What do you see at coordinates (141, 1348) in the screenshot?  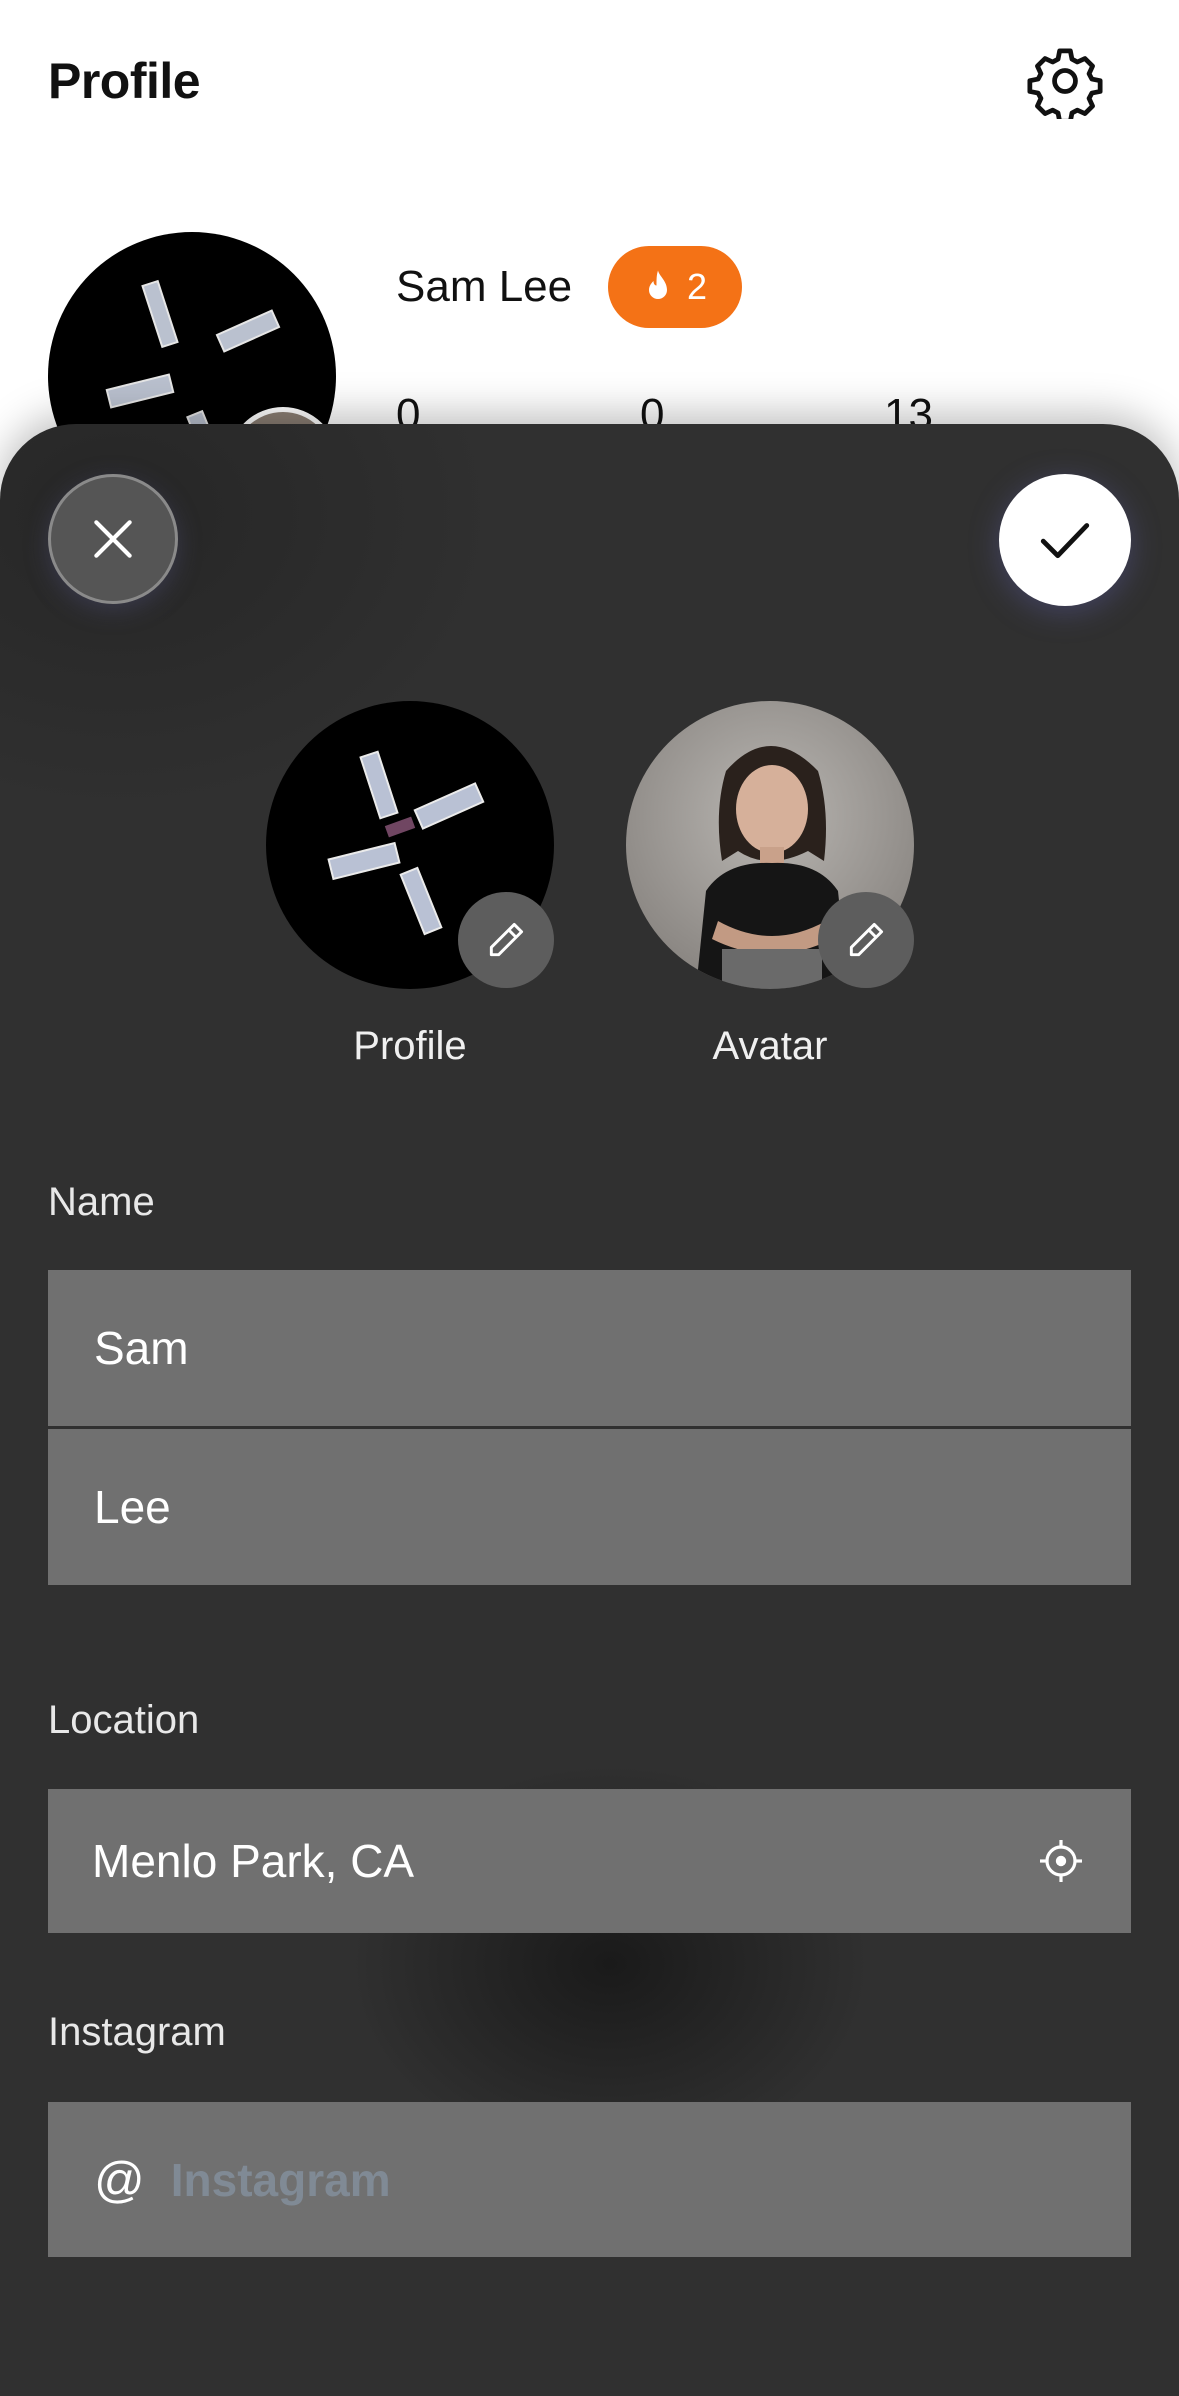 I see `first-name-value: Sam` at bounding box center [141, 1348].